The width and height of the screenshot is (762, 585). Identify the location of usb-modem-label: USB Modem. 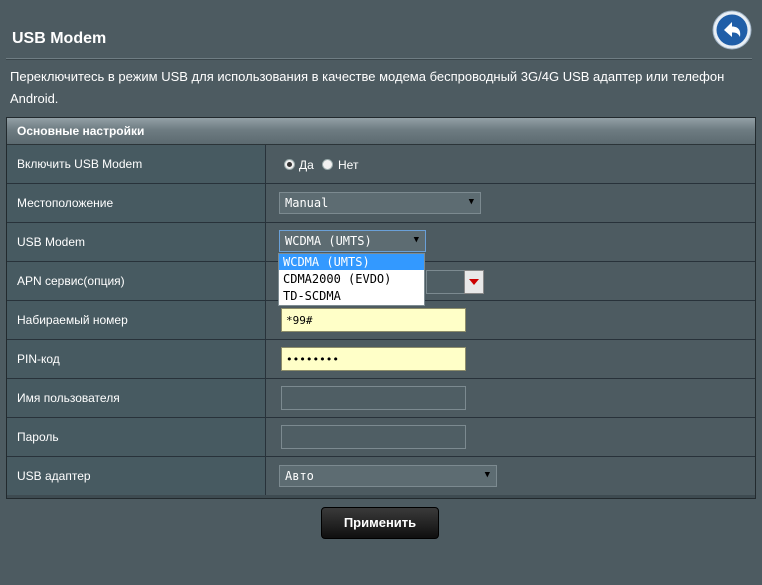
(51, 242).